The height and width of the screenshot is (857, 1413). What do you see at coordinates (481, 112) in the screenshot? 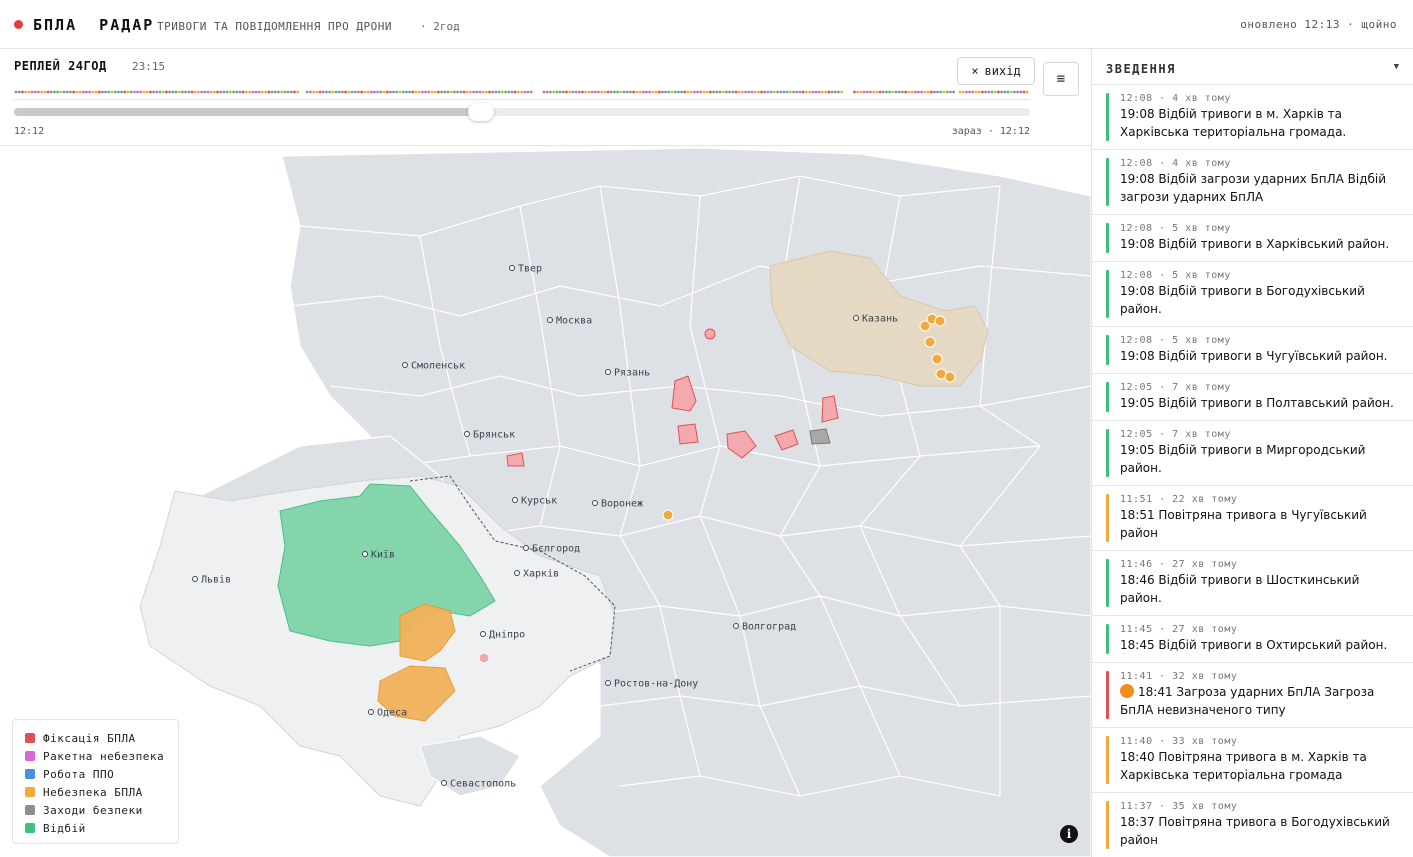
I see `replay-slider-handle` at bounding box center [481, 112].